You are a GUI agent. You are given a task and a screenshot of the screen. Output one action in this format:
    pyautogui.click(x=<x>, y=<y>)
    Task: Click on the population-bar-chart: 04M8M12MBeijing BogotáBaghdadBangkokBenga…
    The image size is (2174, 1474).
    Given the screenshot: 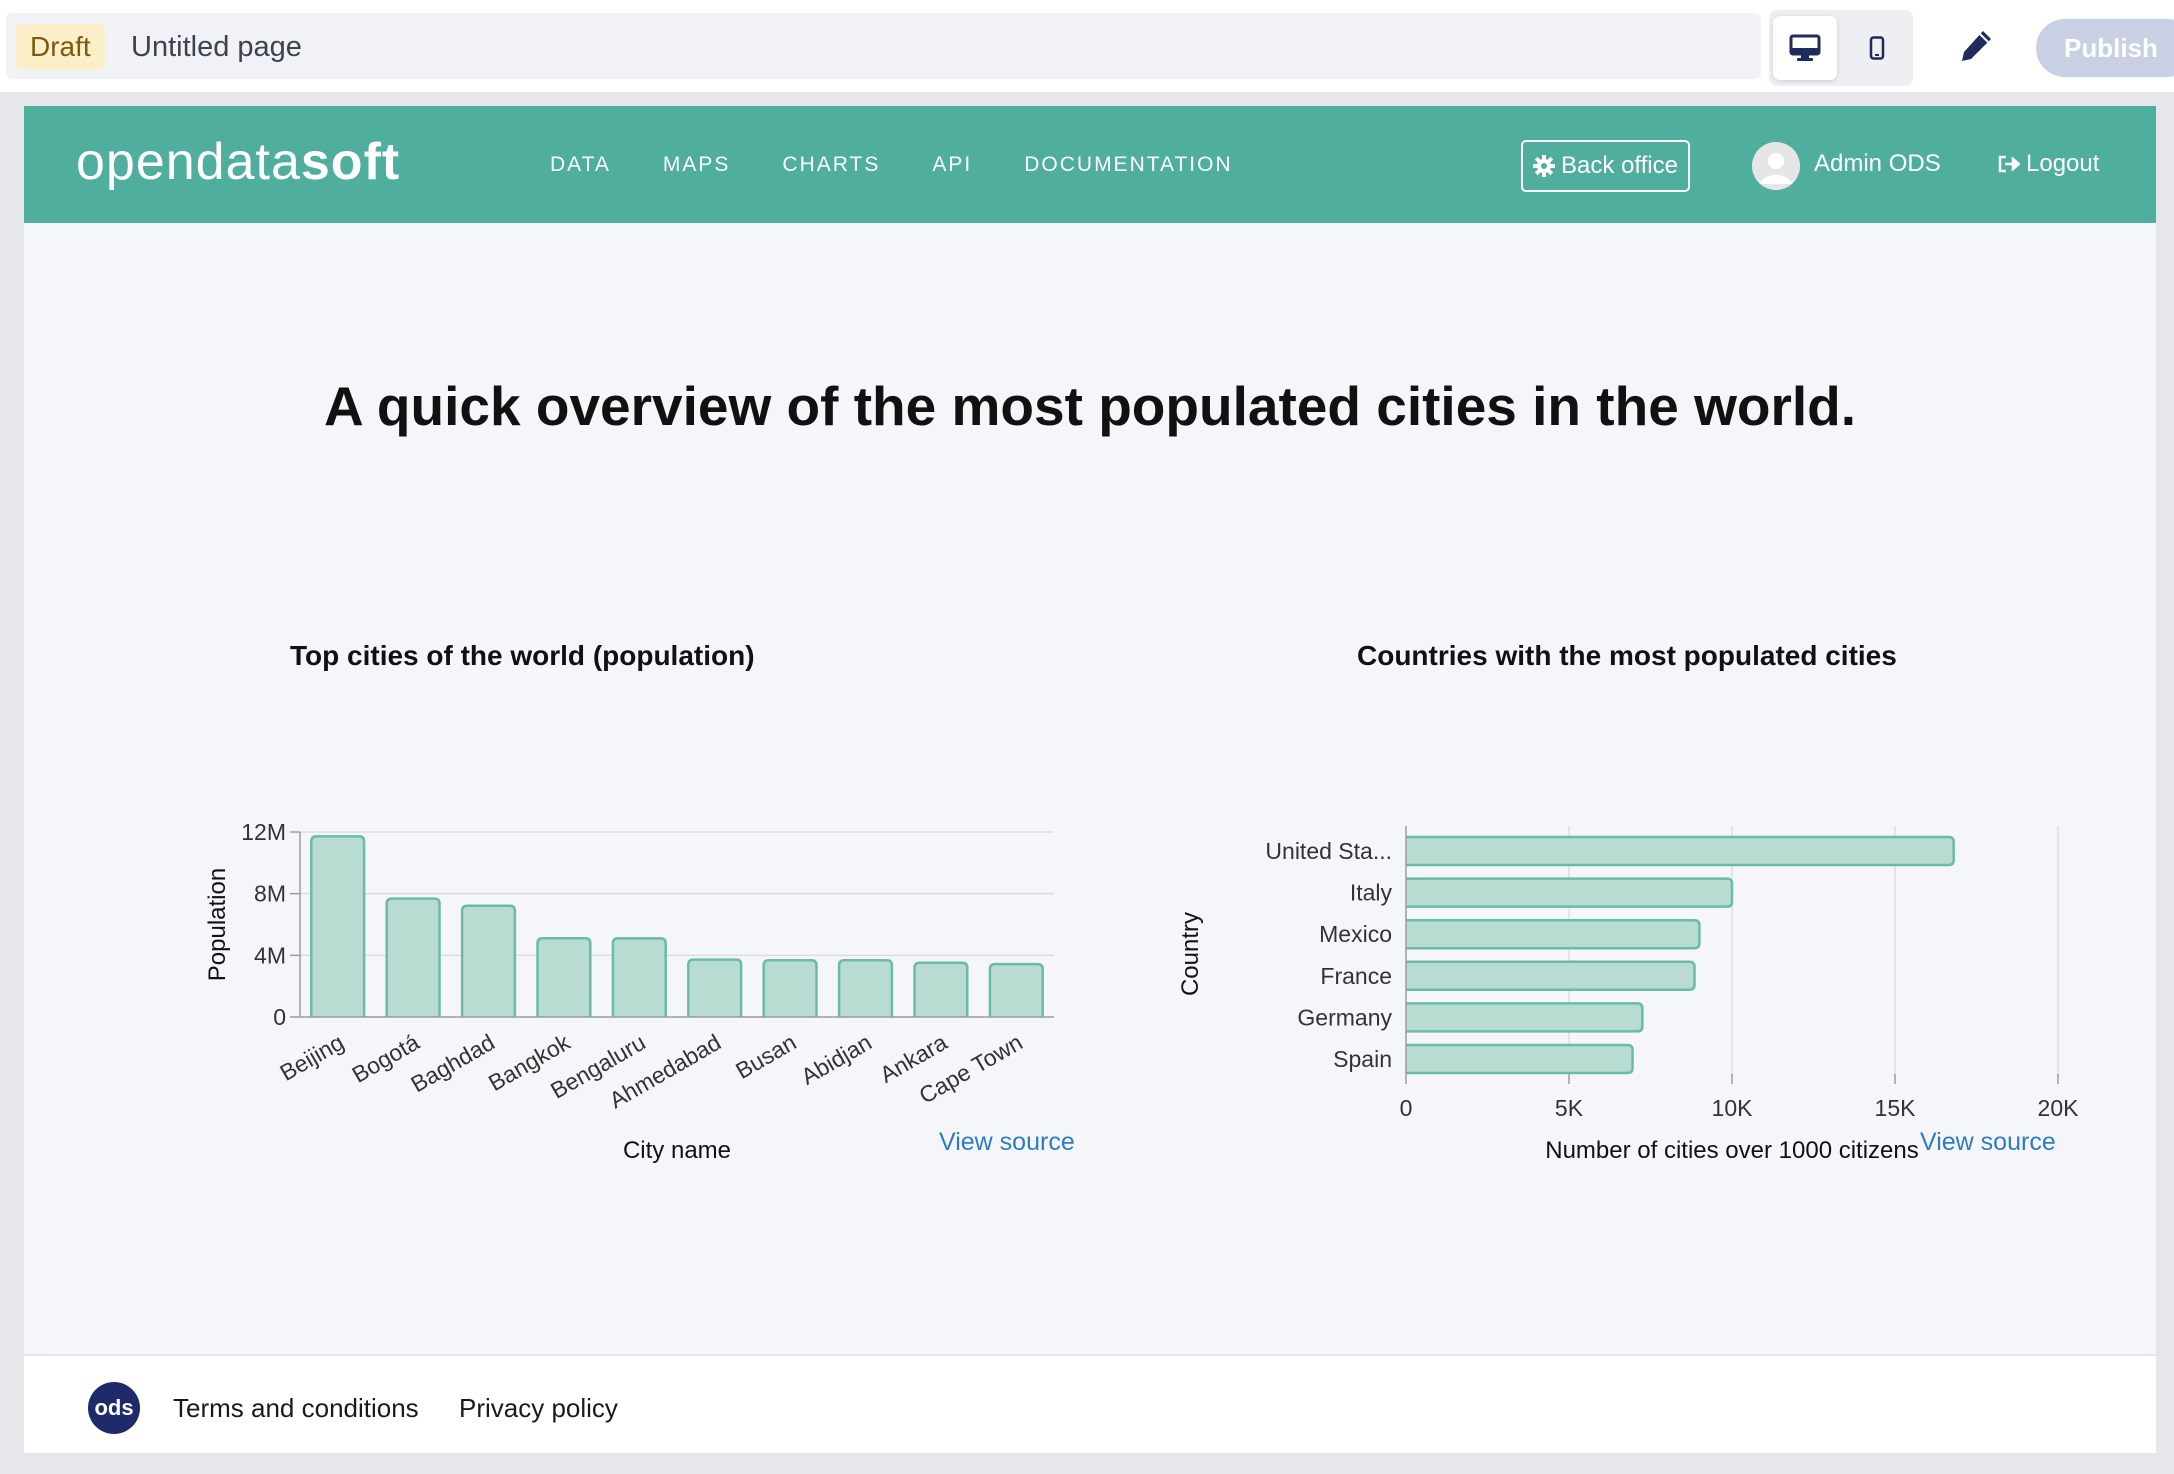 What is the action you would take?
    pyautogui.click(x=629, y=991)
    